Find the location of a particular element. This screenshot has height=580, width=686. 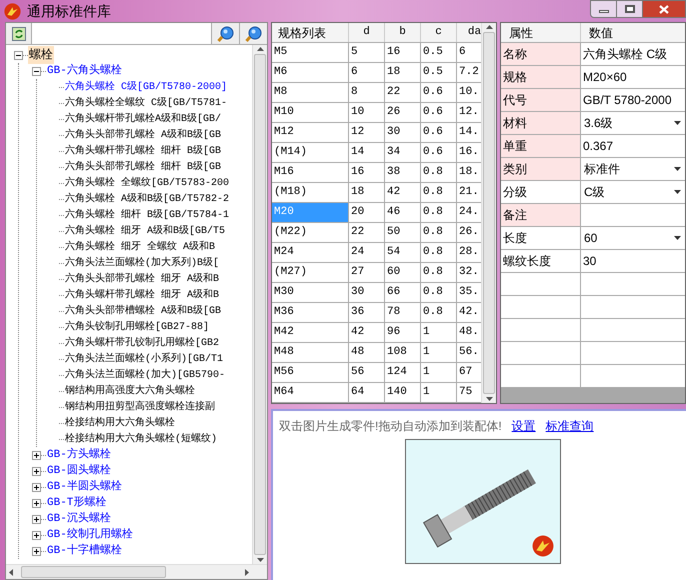

tree-item: GB-十字槽螺栓 is located at coordinates (84, 551).